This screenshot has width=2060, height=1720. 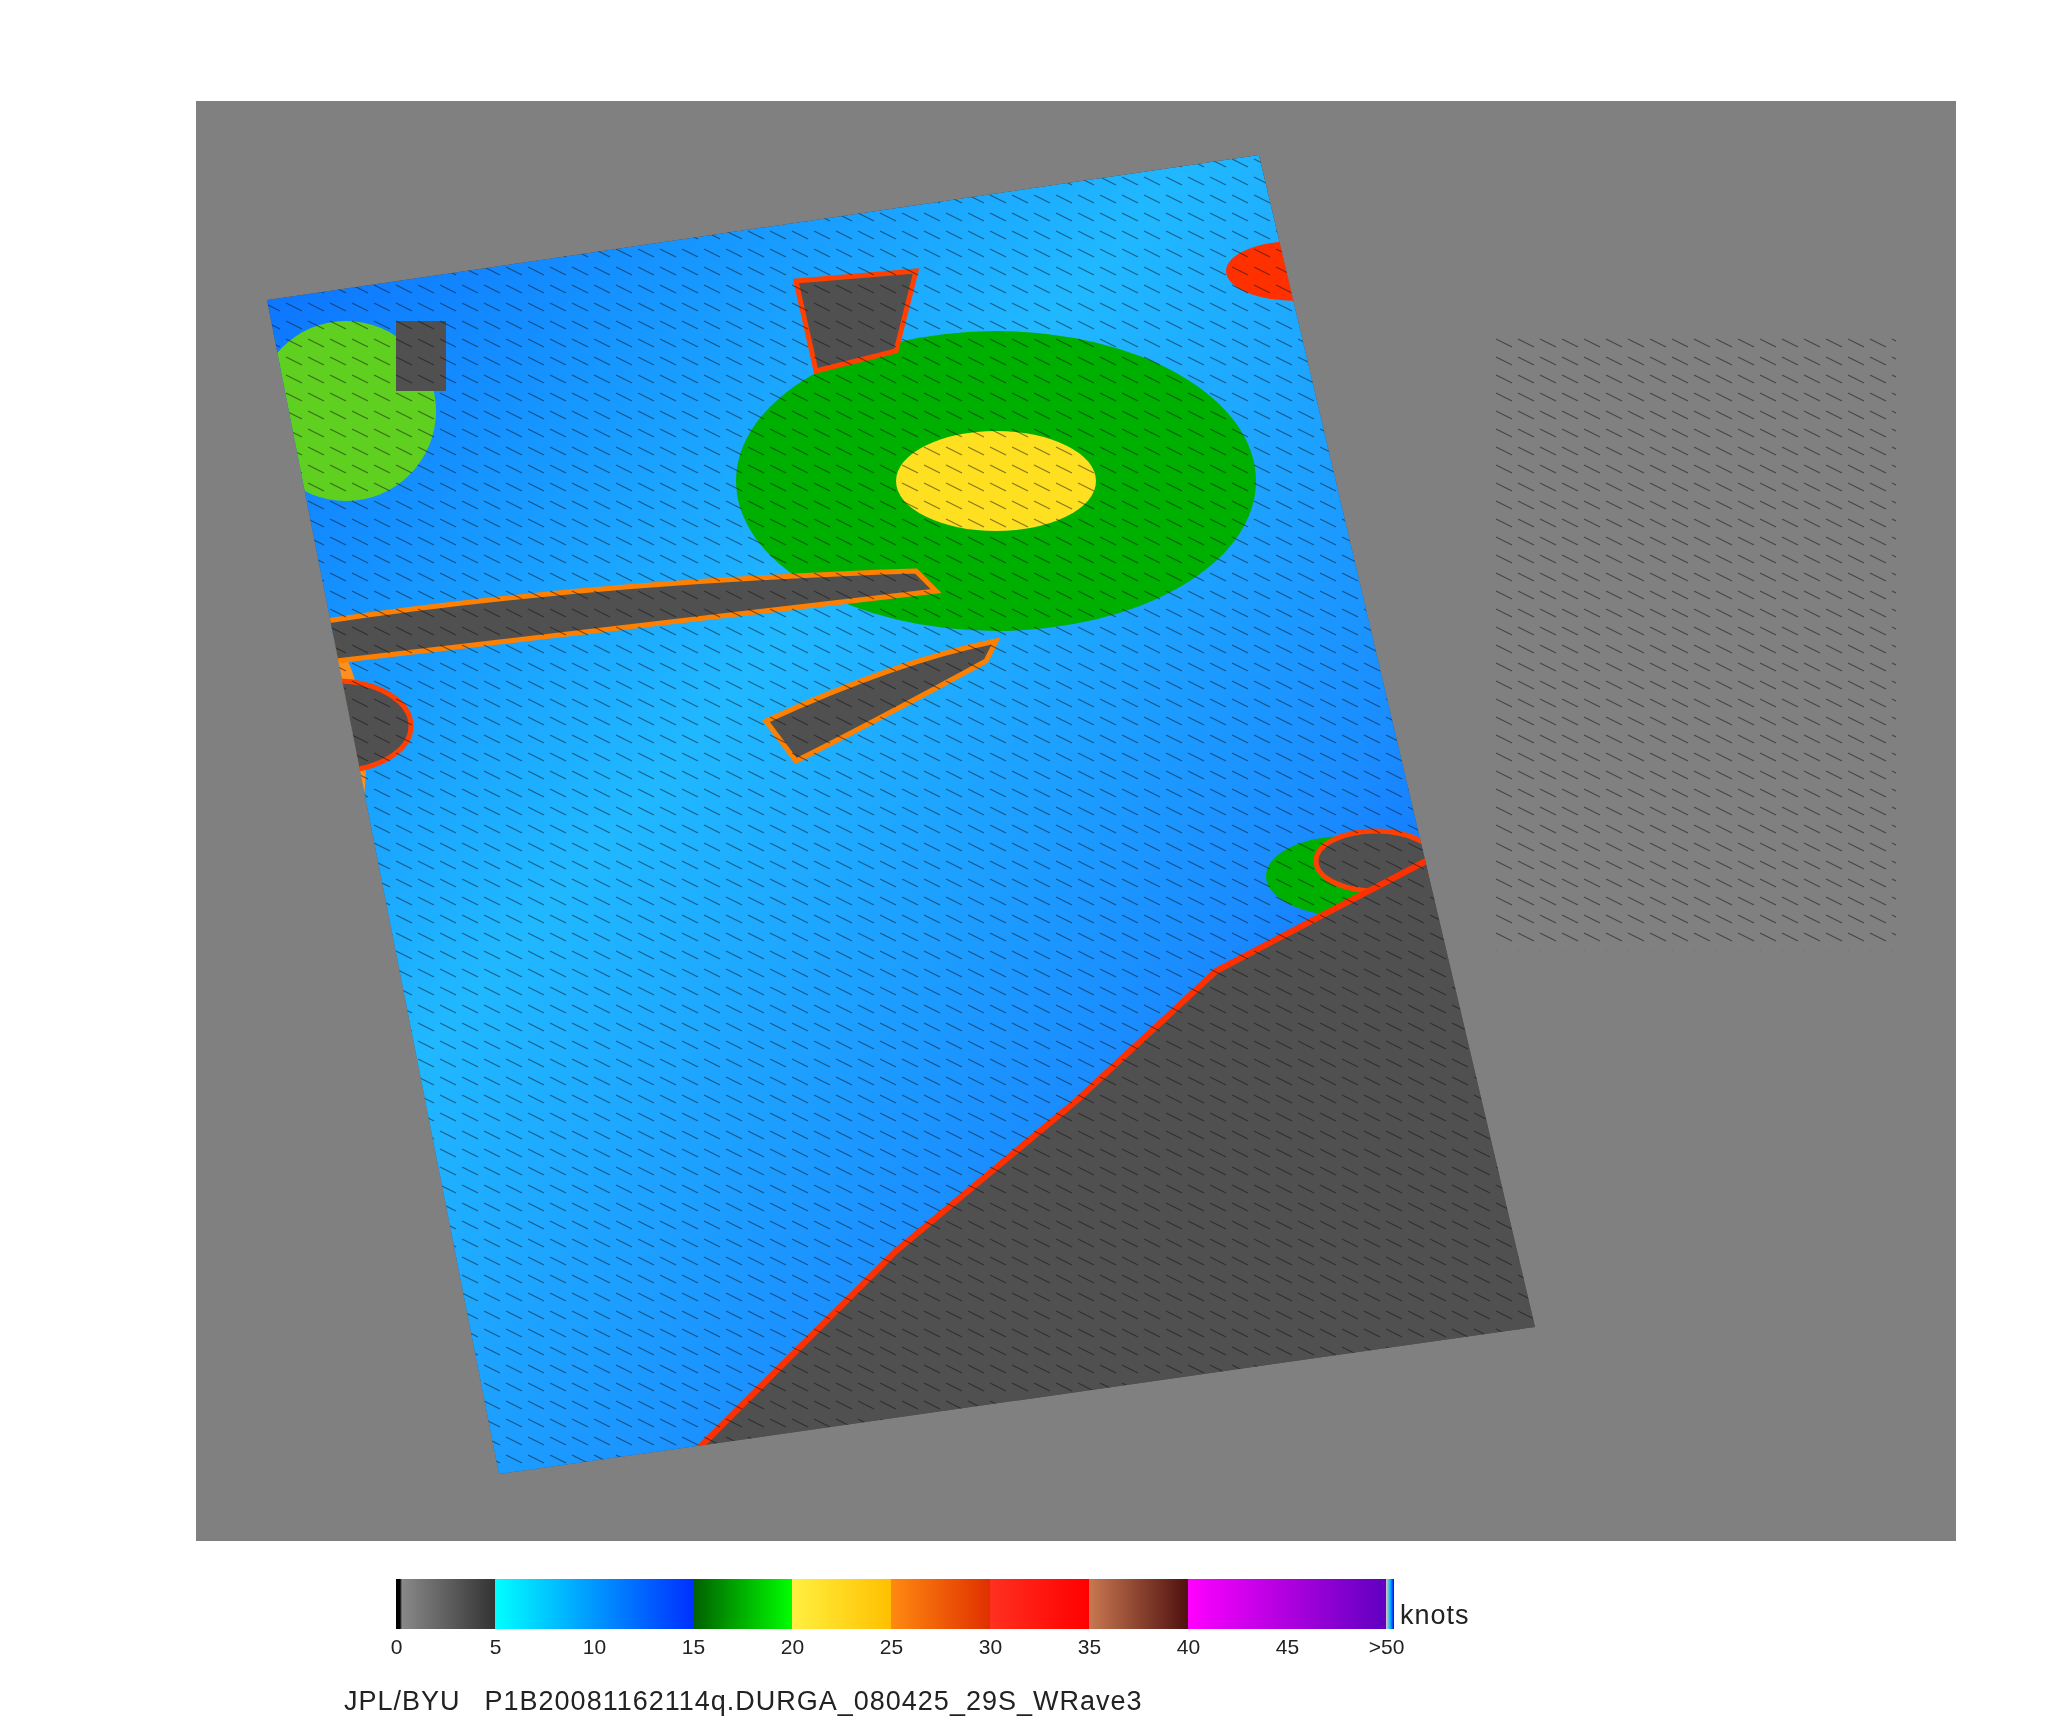 I want to click on tick-label: 35, so click(x=1089, y=1647).